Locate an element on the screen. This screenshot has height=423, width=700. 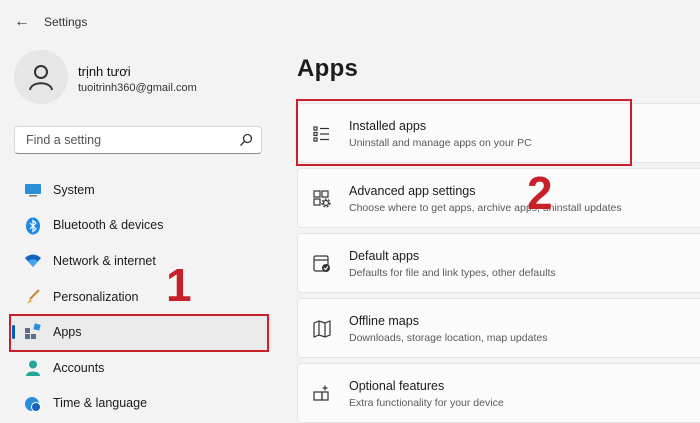
sidebar-item-time-language: Time & language is located at coordinates (141, 404).